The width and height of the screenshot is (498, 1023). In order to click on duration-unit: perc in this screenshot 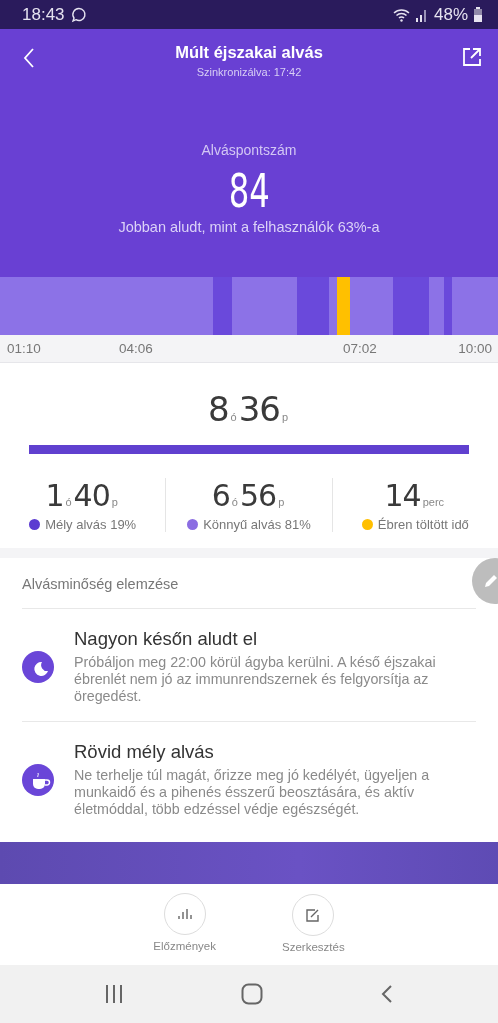, I will do `click(433, 502)`.